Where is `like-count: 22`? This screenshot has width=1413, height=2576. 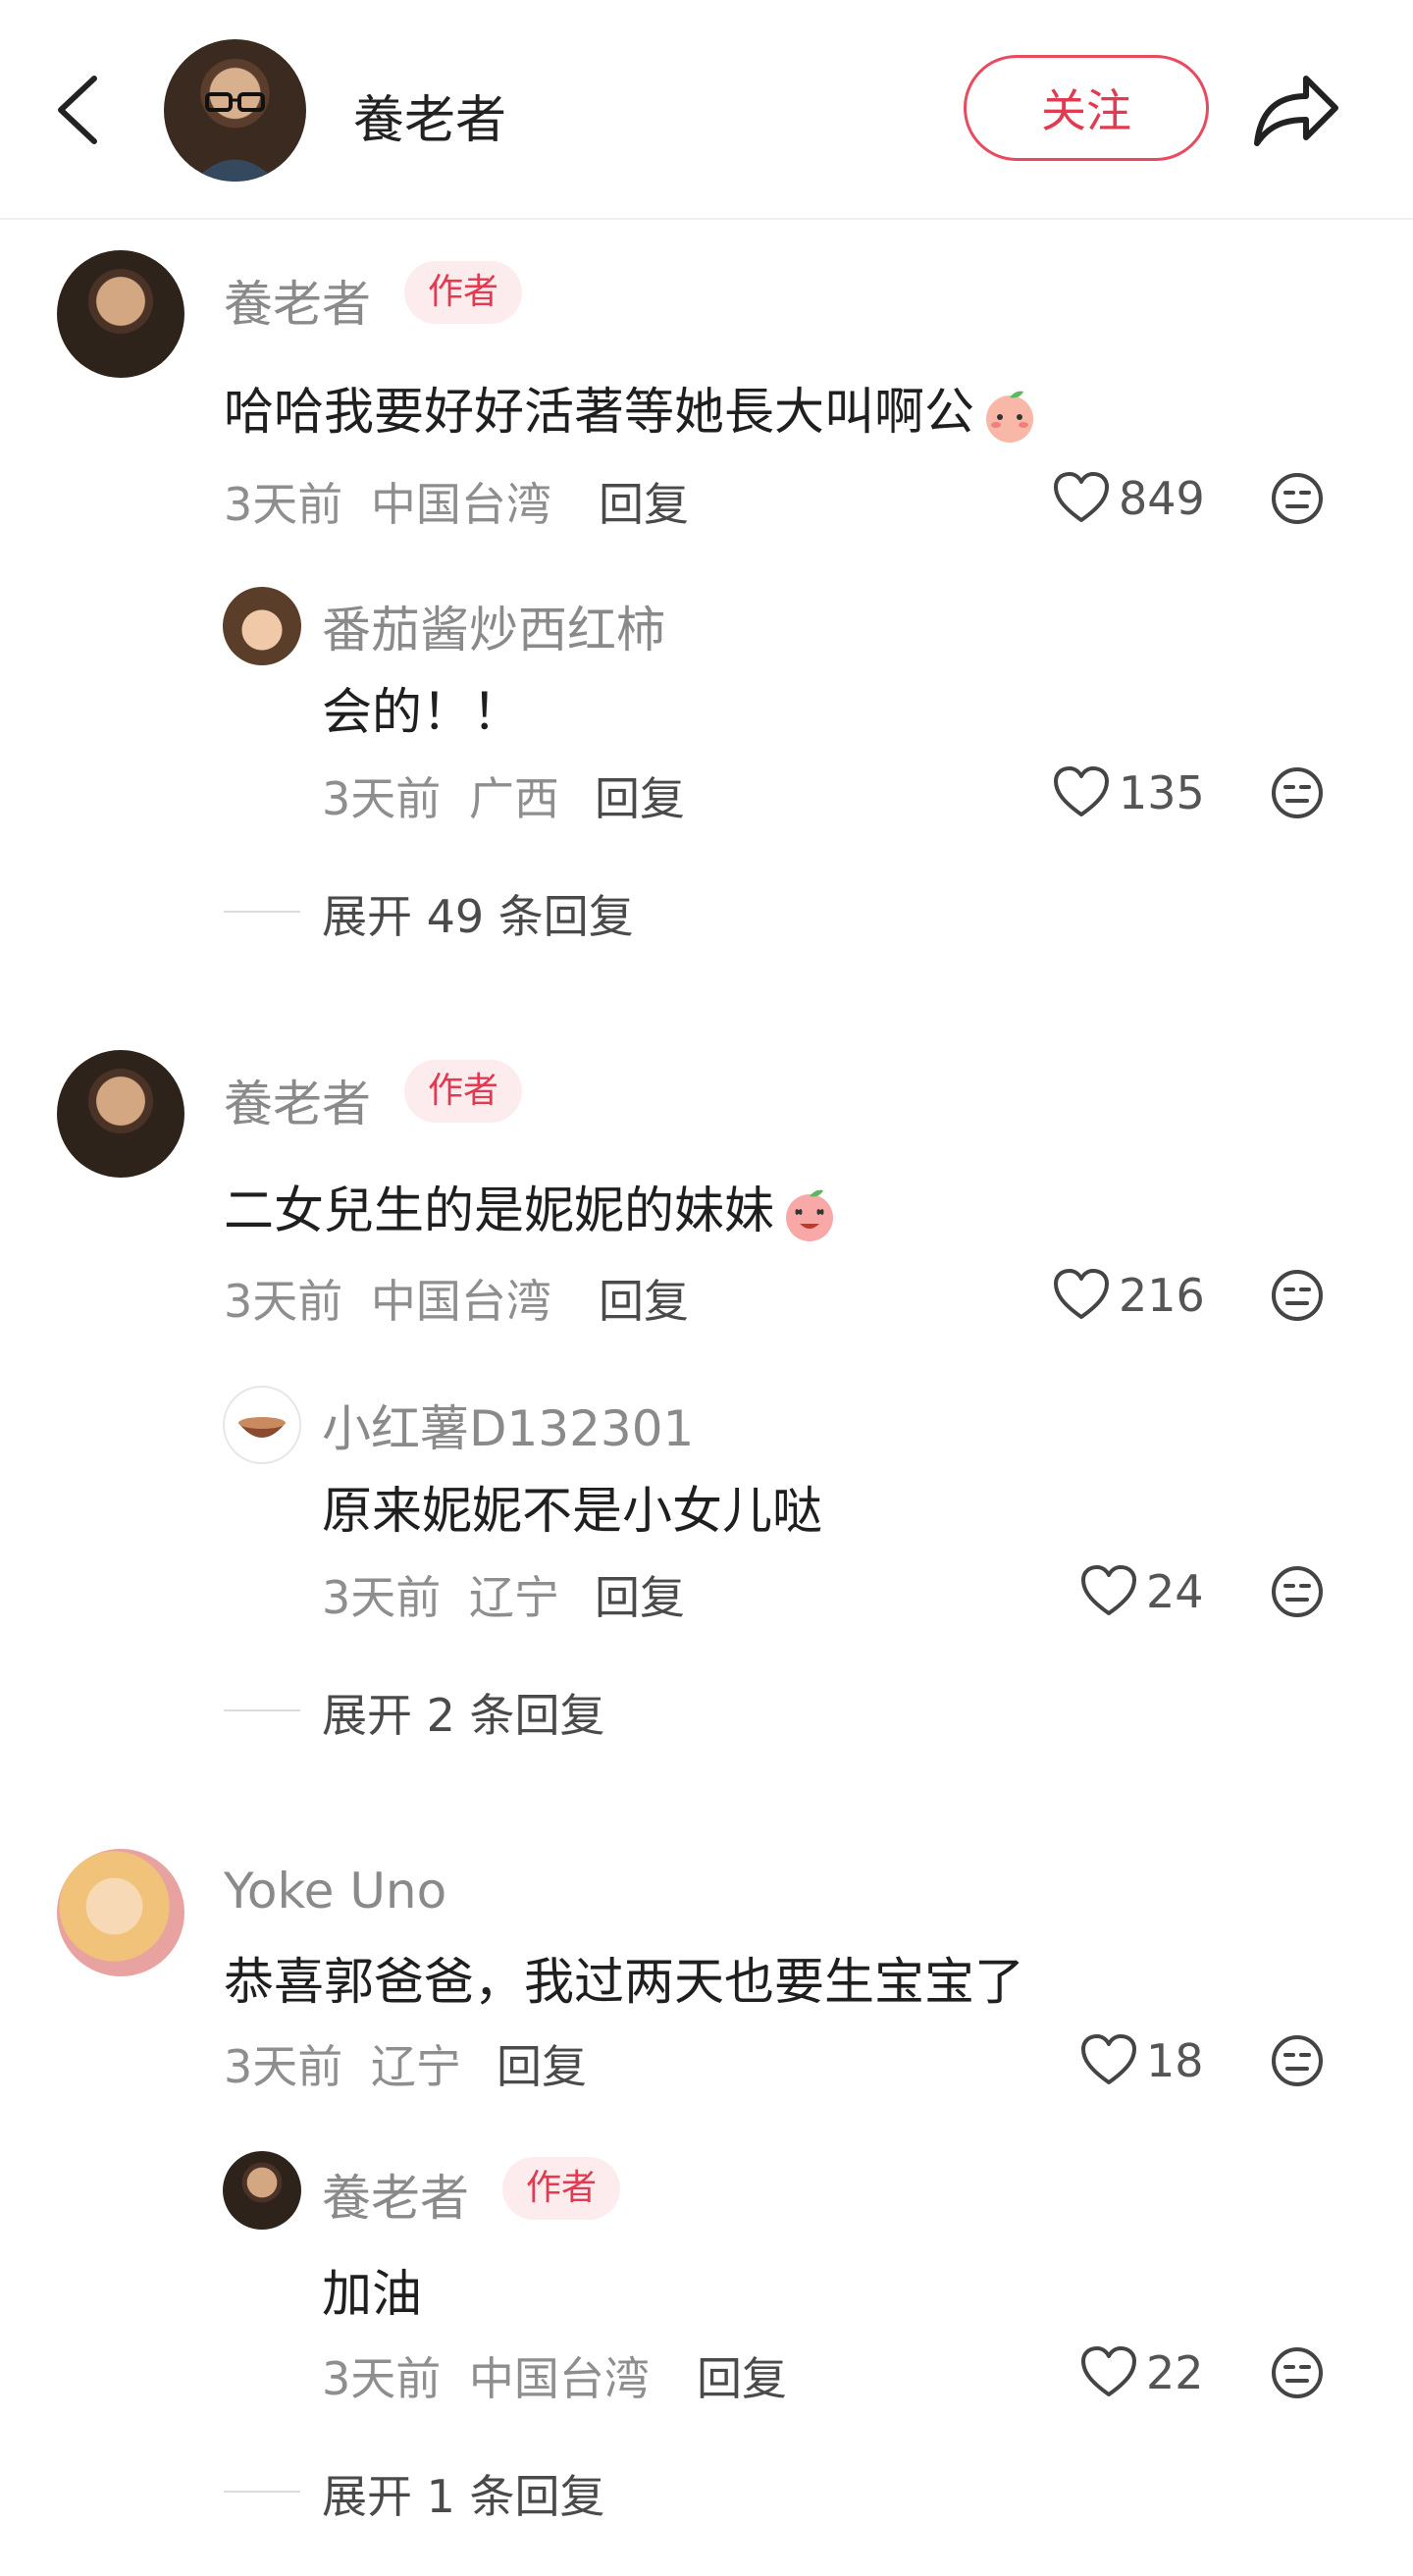 like-count: 22 is located at coordinates (1175, 2372).